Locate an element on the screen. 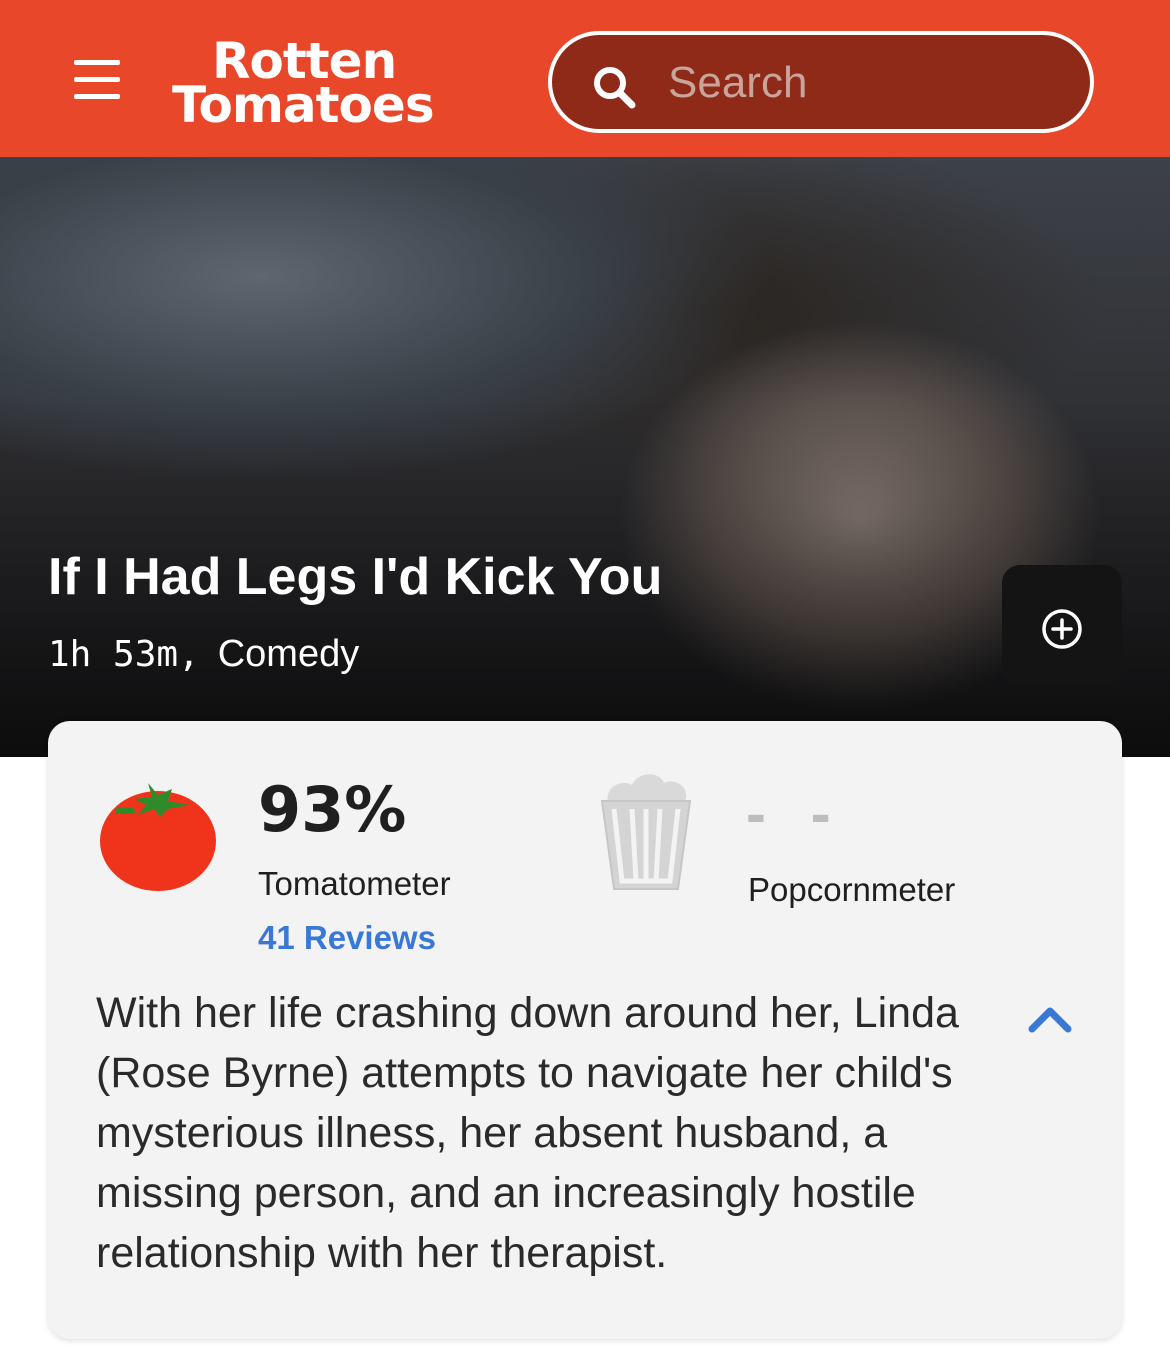 The height and width of the screenshot is (1367, 1170). add-to-watchlist-button is located at coordinates (1062, 625).